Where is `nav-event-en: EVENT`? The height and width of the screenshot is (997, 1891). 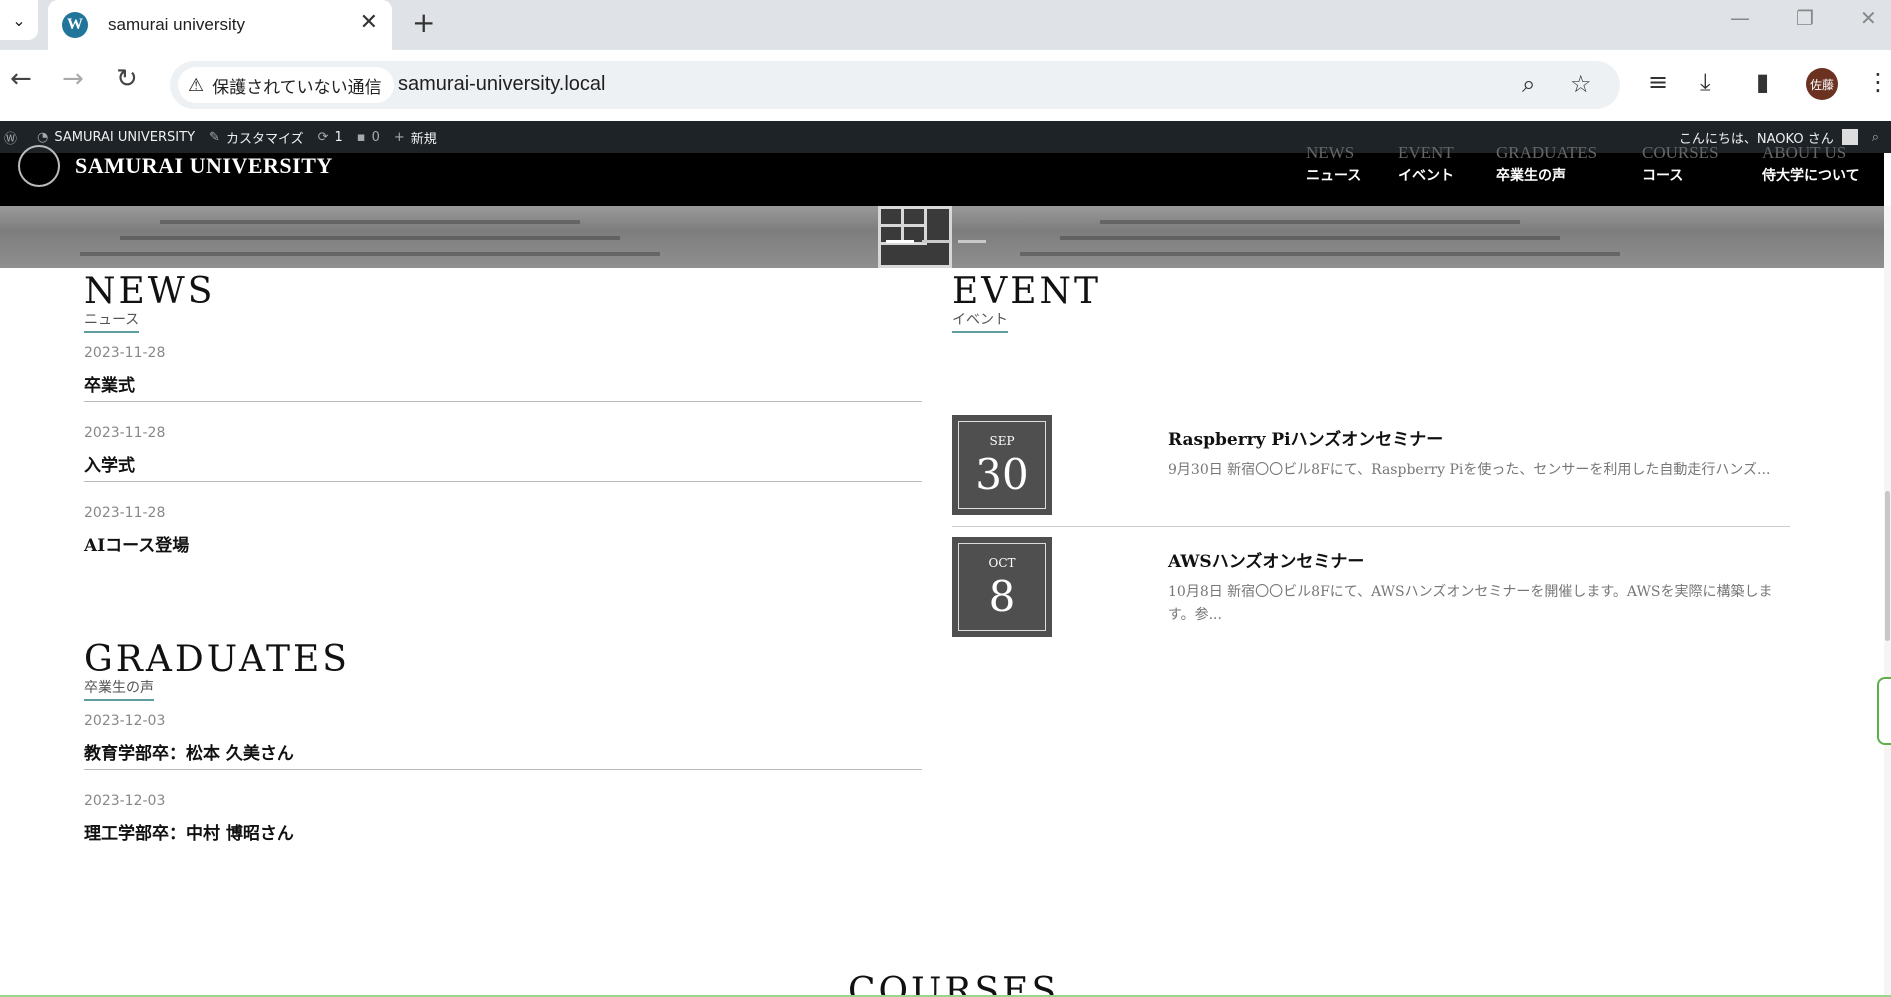
nav-event-en: EVENT is located at coordinates (1426, 152).